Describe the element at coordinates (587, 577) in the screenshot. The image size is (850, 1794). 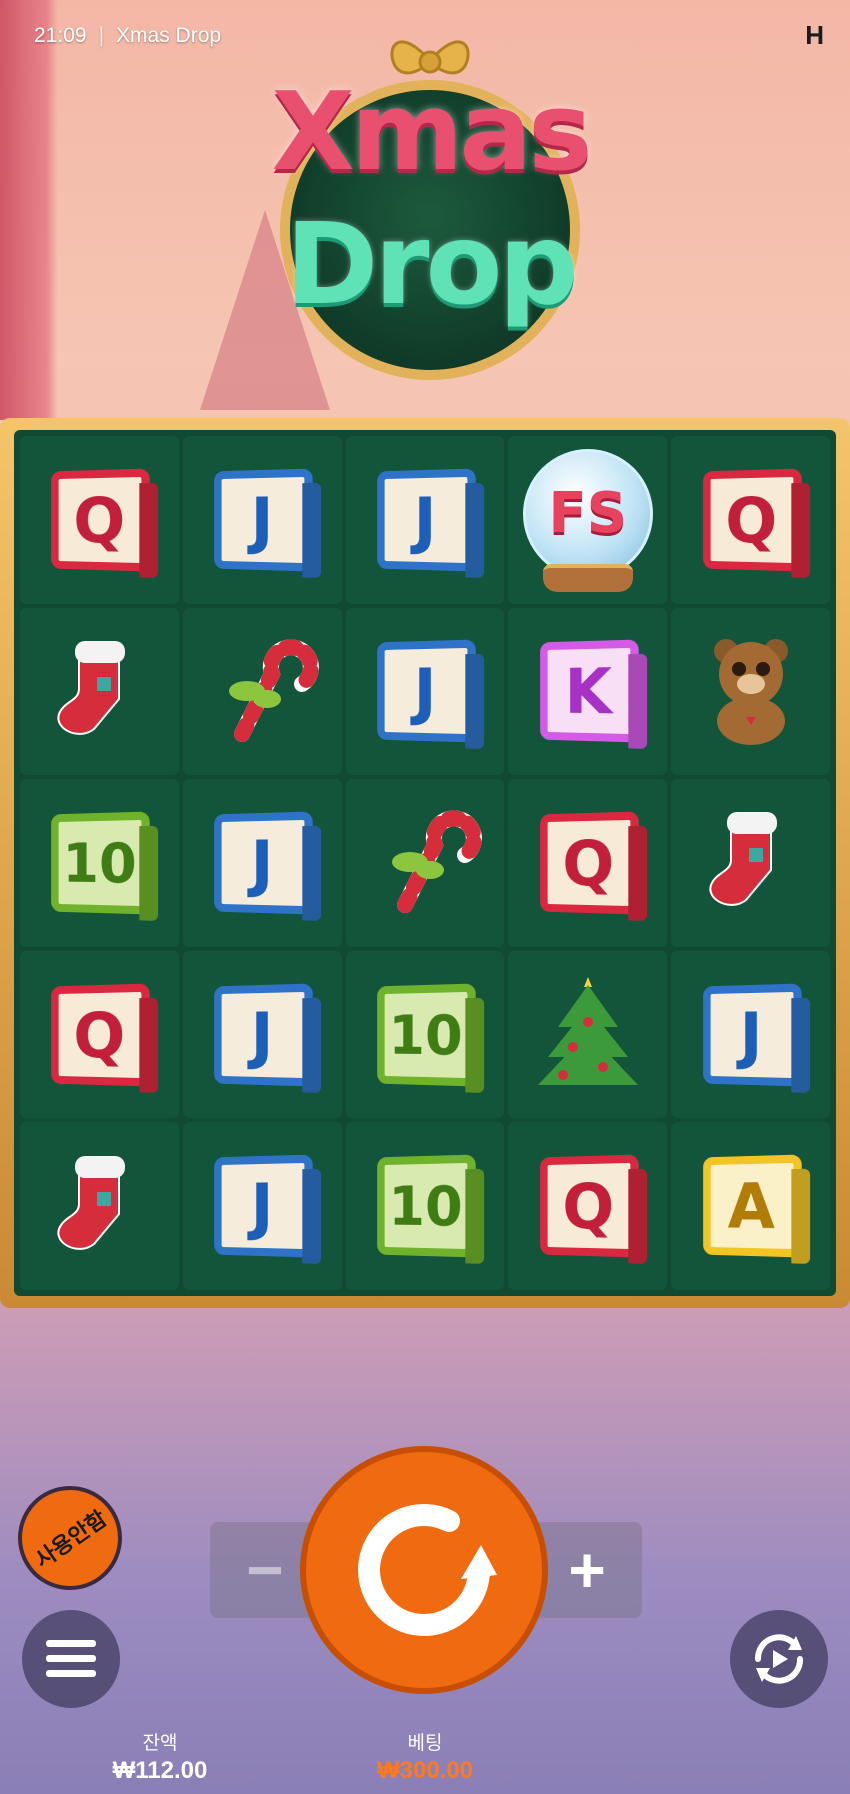
I see `snowglobe-base` at that location.